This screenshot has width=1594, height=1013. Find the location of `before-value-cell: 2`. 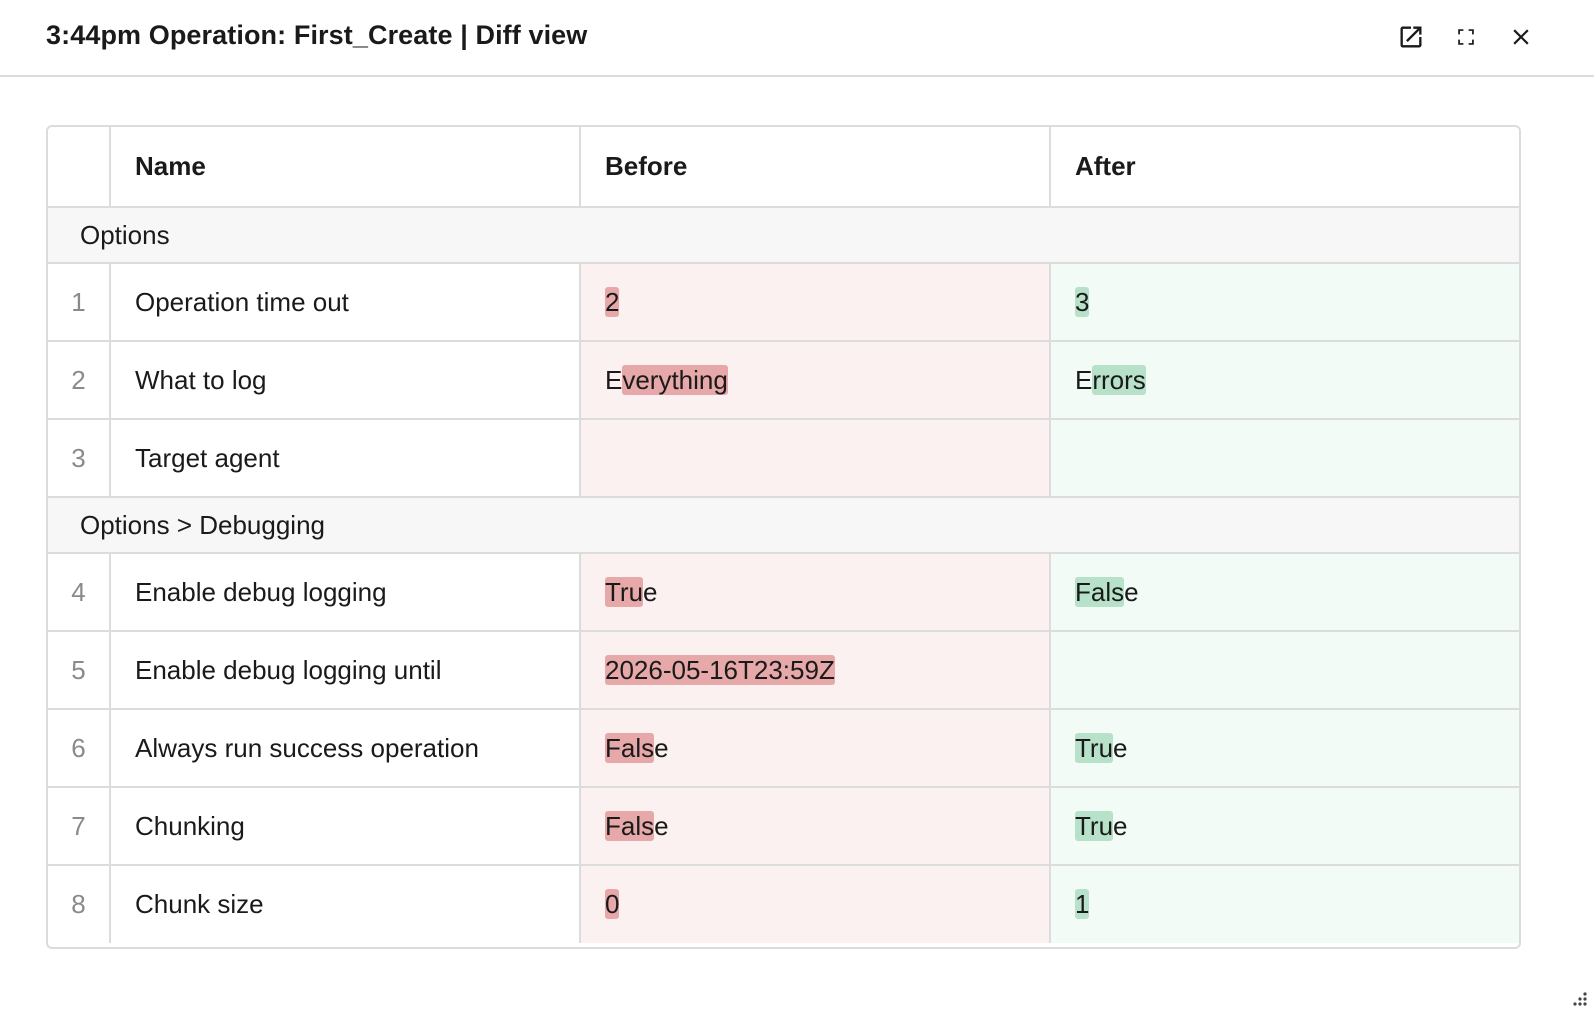

before-value-cell: 2 is located at coordinates (815, 302).